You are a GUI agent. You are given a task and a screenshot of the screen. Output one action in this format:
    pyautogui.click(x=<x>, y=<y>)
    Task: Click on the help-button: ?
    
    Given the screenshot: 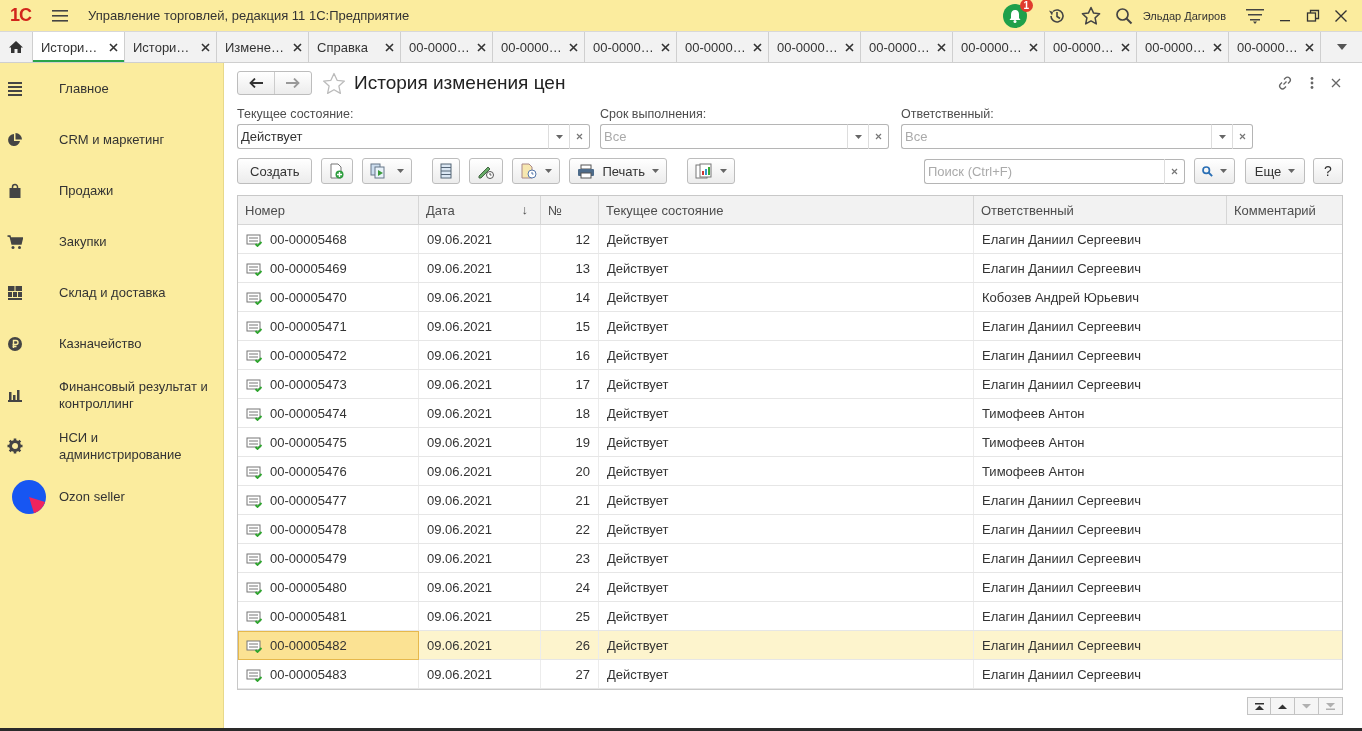 What is the action you would take?
    pyautogui.click(x=1328, y=171)
    